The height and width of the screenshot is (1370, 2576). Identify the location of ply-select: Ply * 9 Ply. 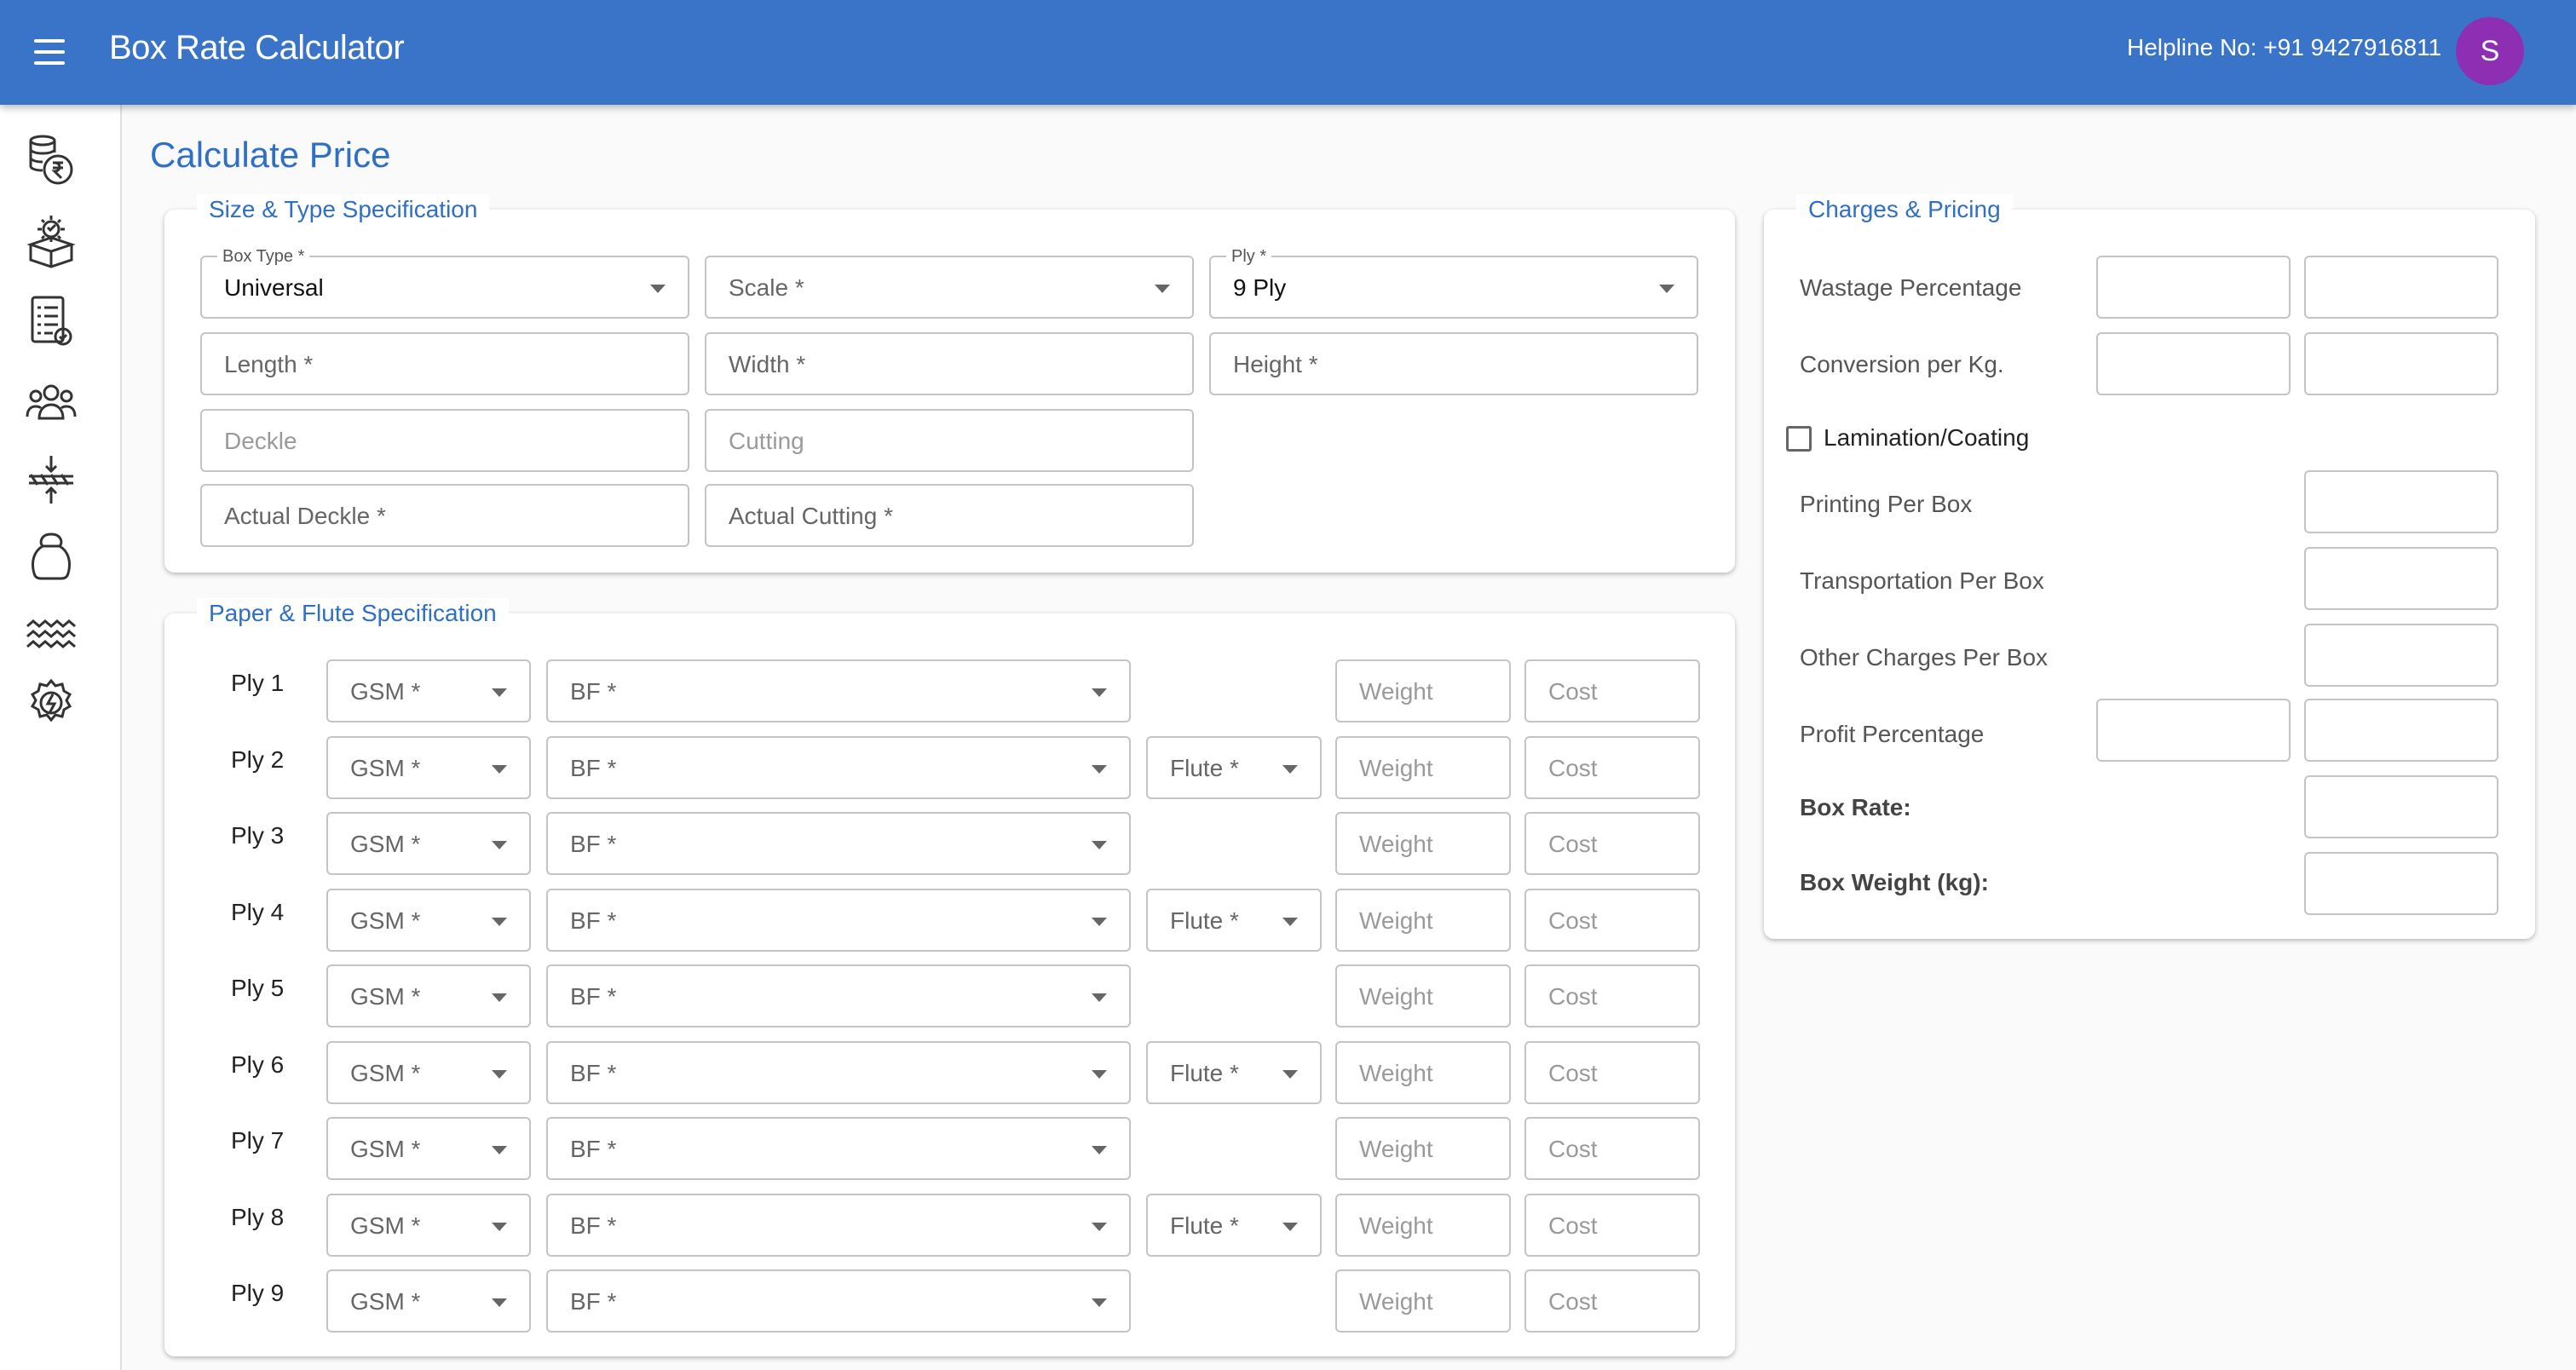
(1453, 283).